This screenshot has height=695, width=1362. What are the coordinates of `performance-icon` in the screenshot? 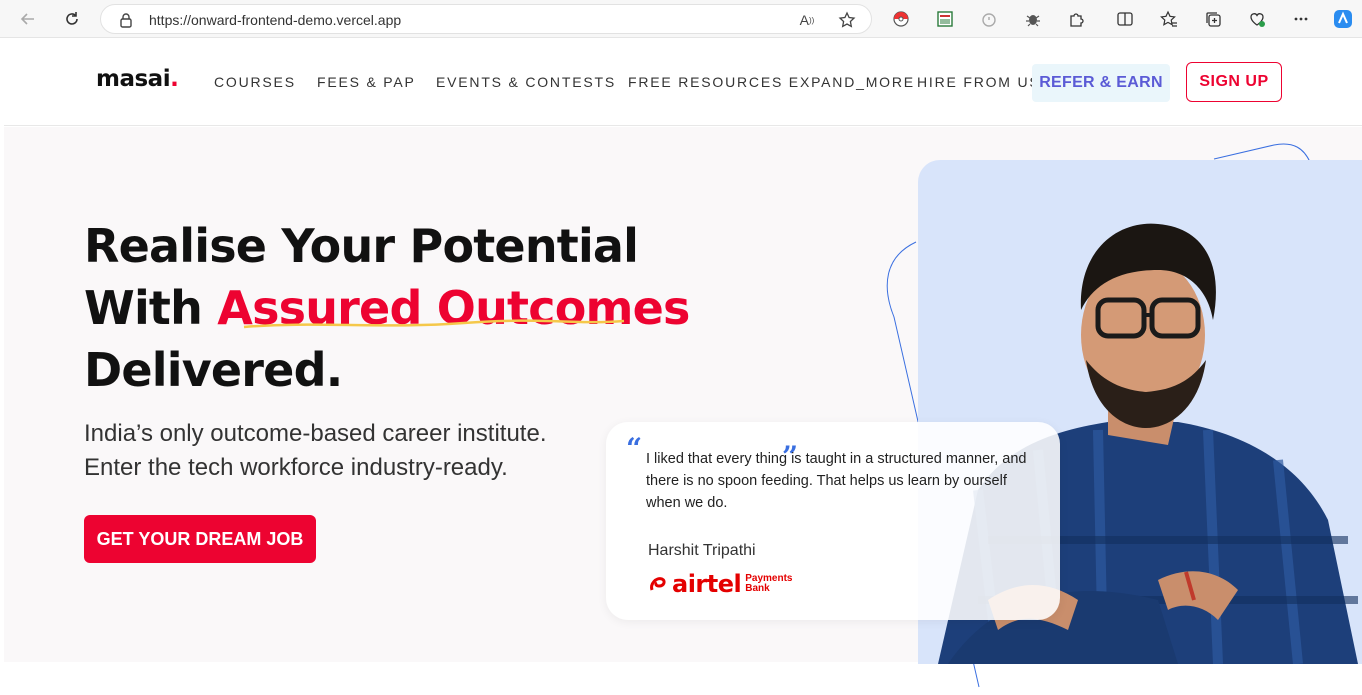 It's located at (1257, 19).